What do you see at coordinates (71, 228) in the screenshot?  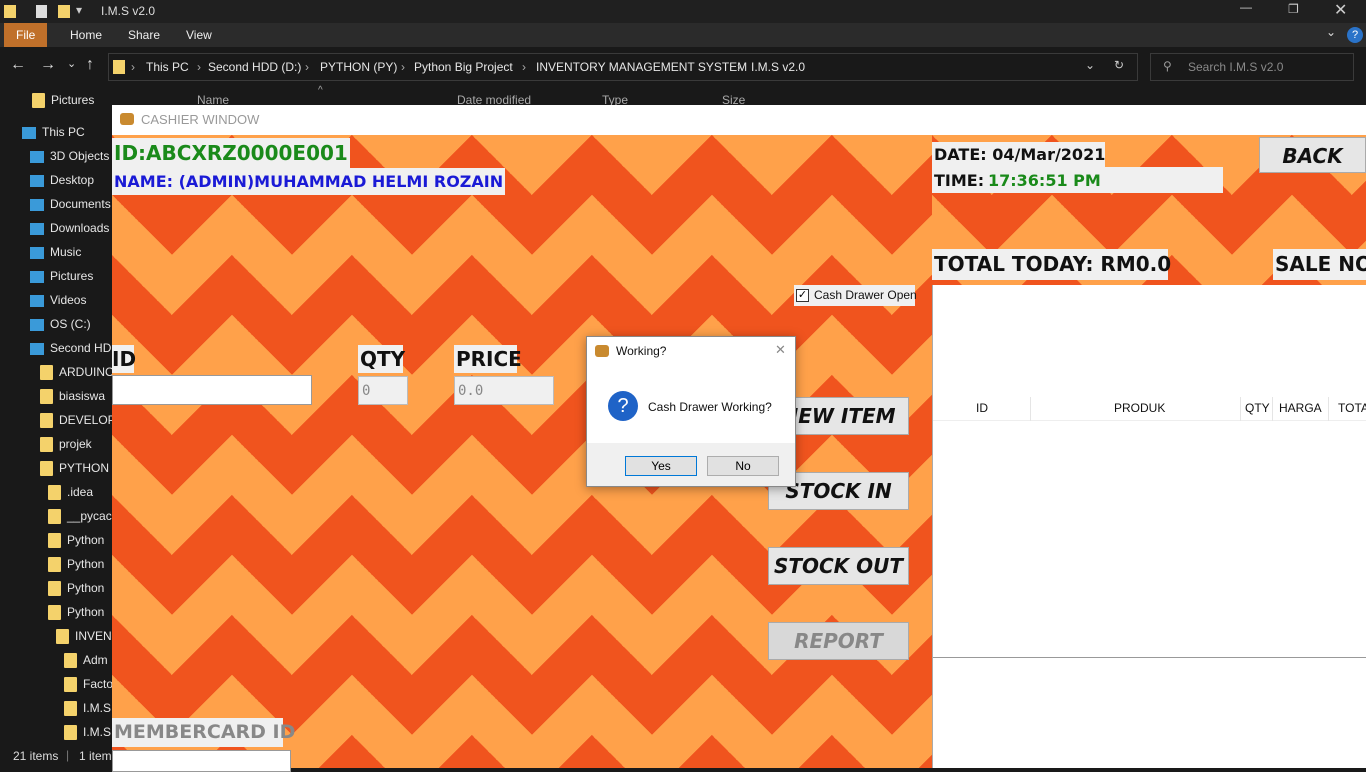 I see `nav-item-5: Downloads` at bounding box center [71, 228].